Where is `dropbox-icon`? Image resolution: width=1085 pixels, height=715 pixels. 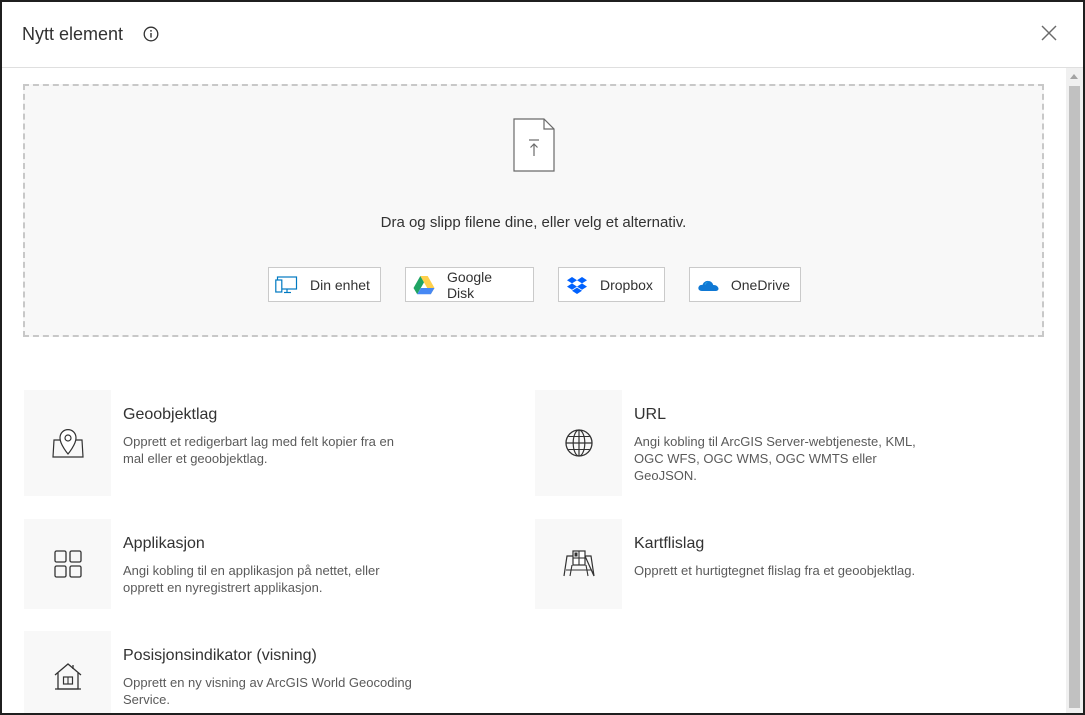
dropbox-icon is located at coordinates (577, 285).